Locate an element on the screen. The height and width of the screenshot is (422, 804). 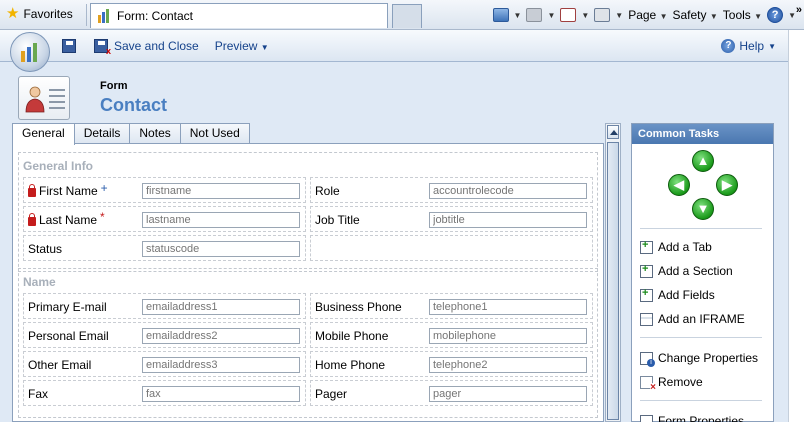
add-iframe-link: Add an IFRAME is located at coordinates (692, 319).